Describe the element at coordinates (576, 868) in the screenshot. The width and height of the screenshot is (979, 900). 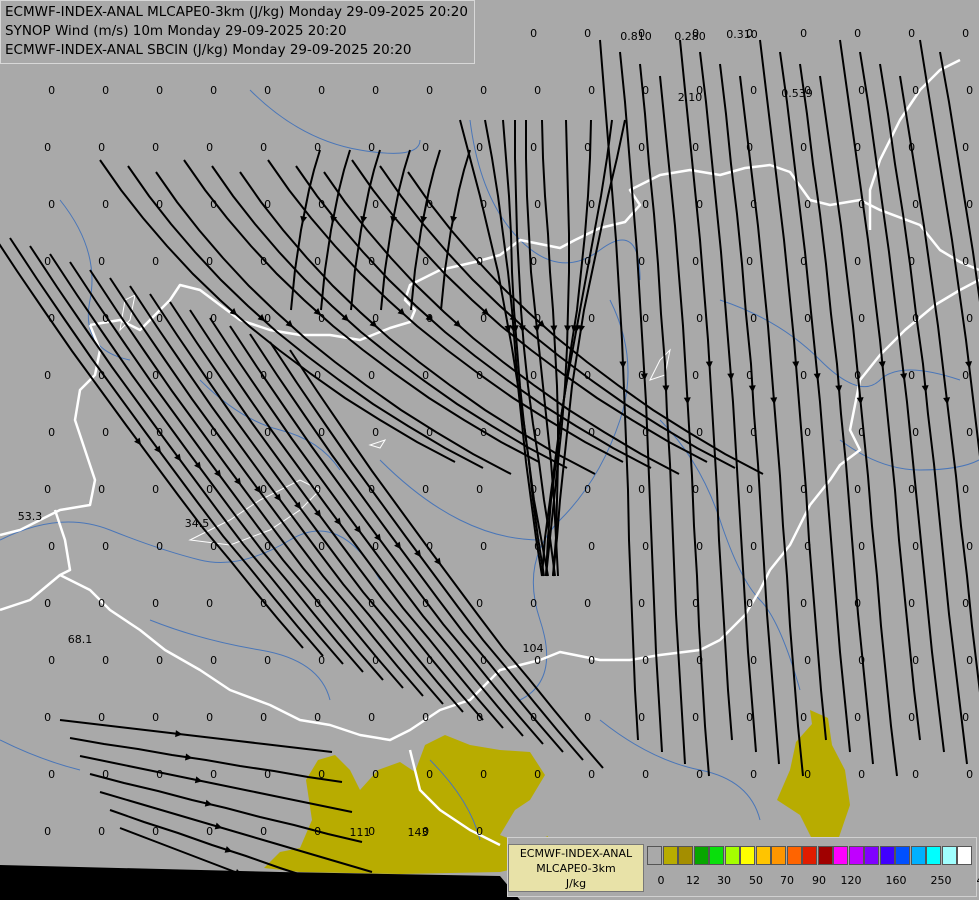
I see `legend-title-param: MLCAPE0-3km` at that location.